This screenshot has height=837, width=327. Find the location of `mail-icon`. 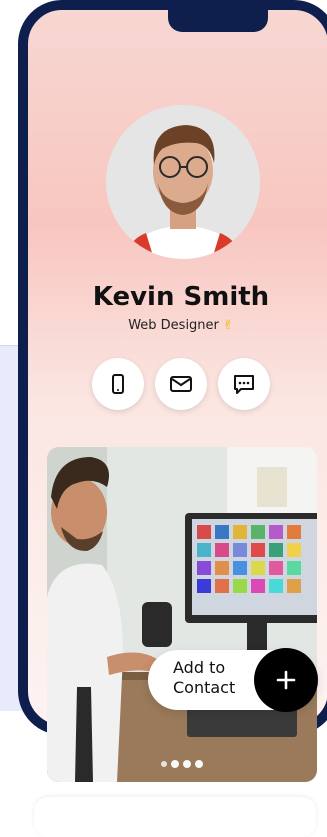

mail-icon is located at coordinates (181, 384).